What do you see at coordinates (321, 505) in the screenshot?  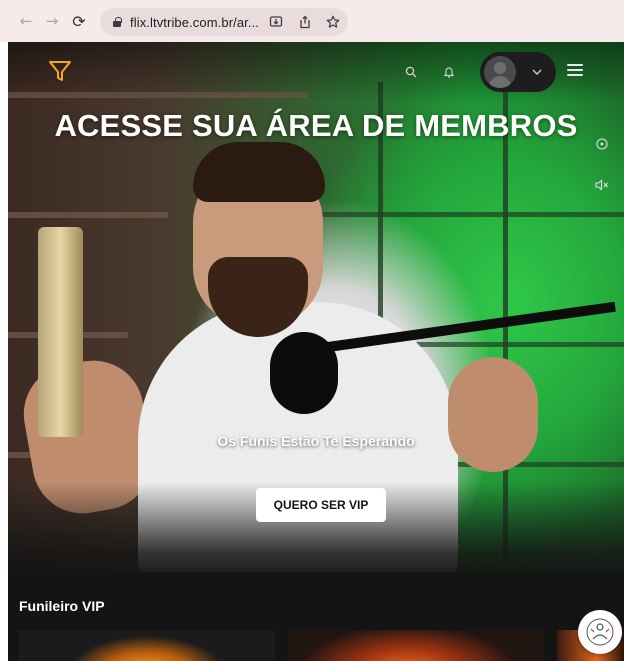 I see `become-vip-button: QUERO SER VIP` at bounding box center [321, 505].